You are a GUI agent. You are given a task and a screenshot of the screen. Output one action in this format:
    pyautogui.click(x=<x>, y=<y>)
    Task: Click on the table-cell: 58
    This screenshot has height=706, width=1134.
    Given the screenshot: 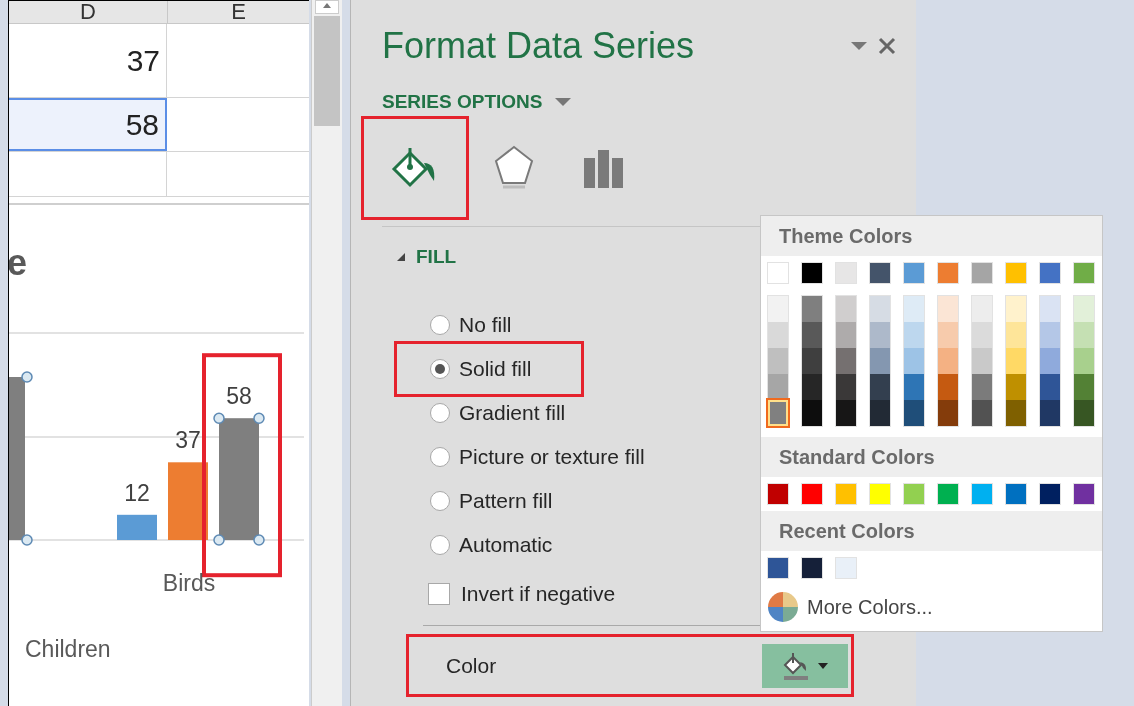 What is the action you would take?
    pyautogui.click(x=88, y=124)
    